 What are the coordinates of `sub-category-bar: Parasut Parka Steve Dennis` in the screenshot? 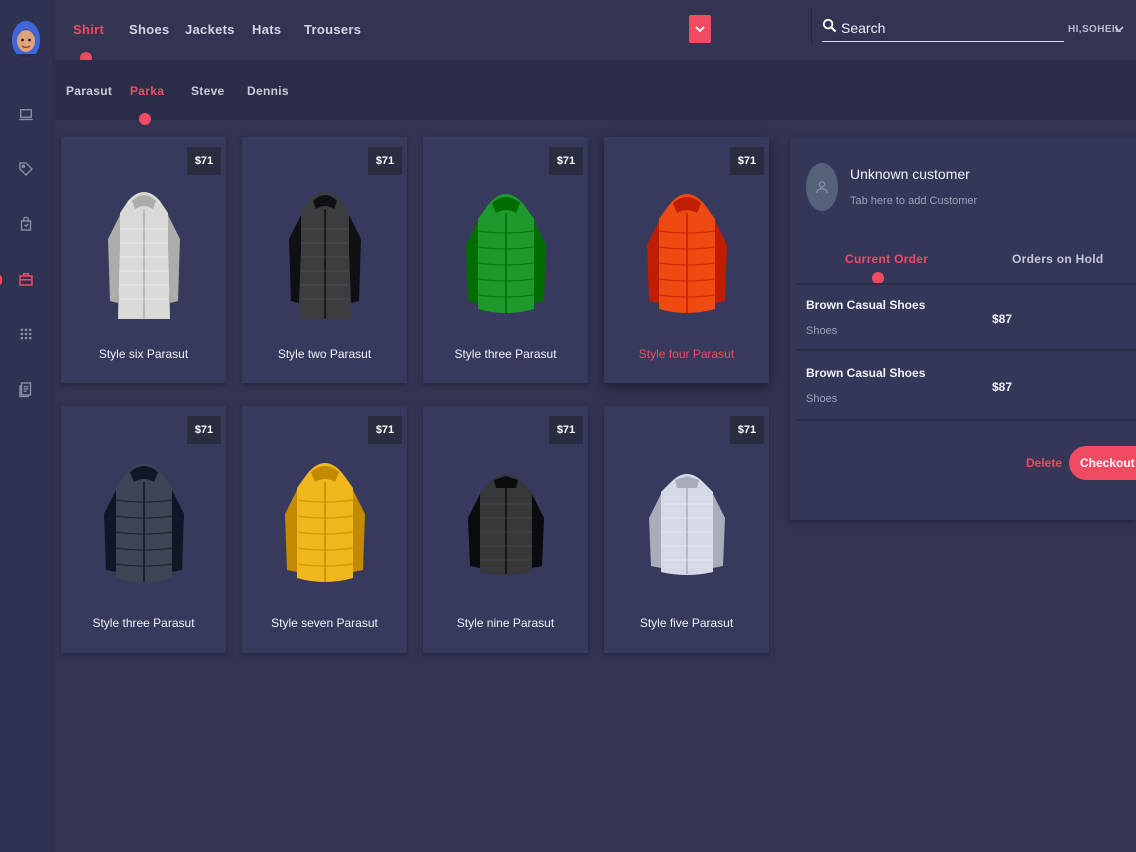 It's located at (595, 92).